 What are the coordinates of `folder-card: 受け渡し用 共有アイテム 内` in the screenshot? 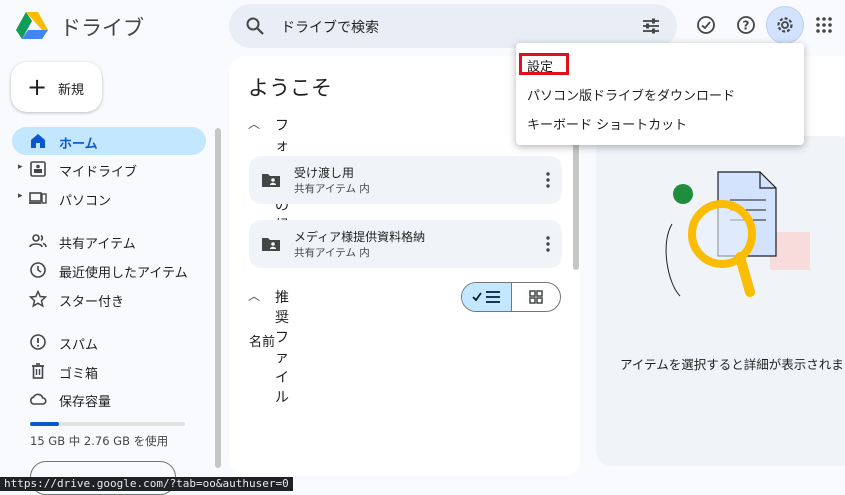 It's located at (405, 180).